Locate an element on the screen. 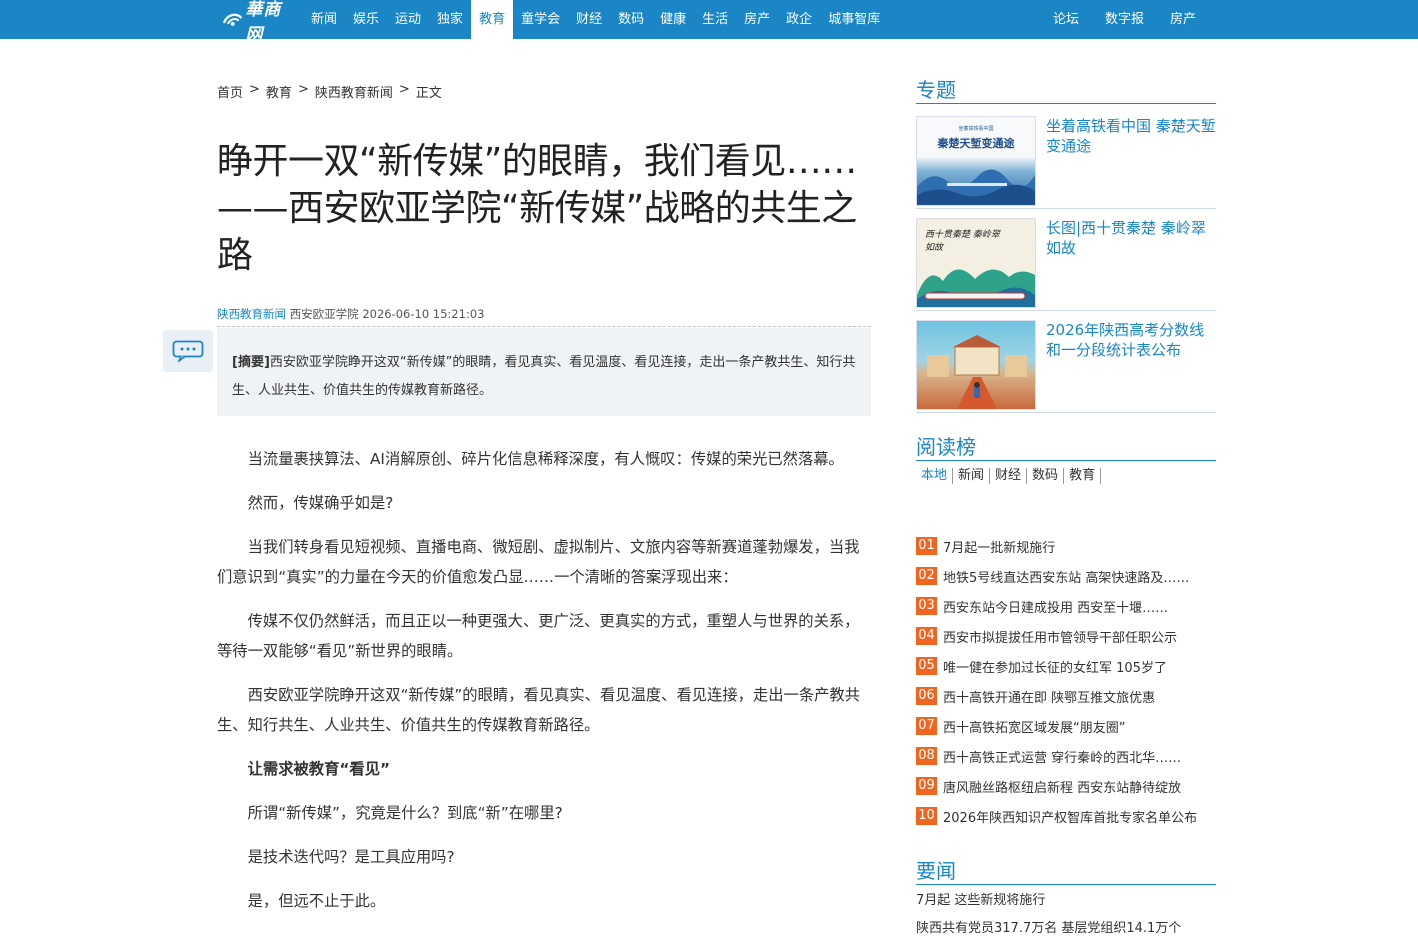 This screenshot has height=946, width=1418. nav-item: 童学会 is located at coordinates (540, 19).